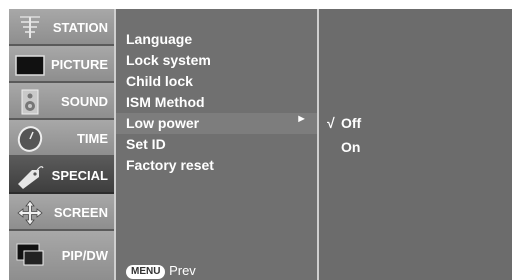  What do you see at coordinates (216, 123) in the screenshot?
I see `menu-item-low-power-row: Low power ►` at bounding box center [216, 123].